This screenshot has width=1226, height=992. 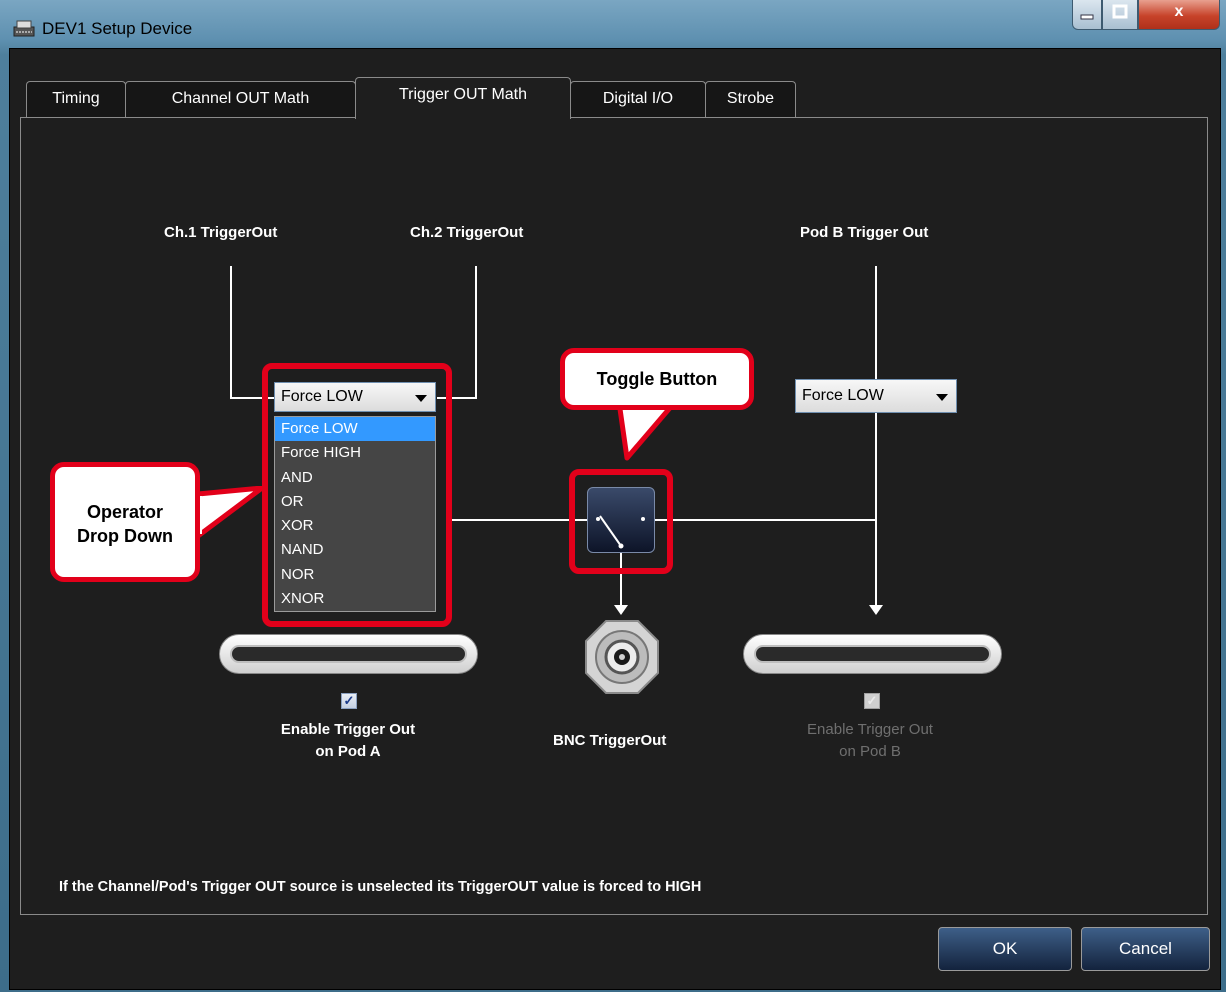 What do you see at coordinates (621, 610) in the screenshot?
I see `bnc-arrow-icon` at bounding box center [621, 610].